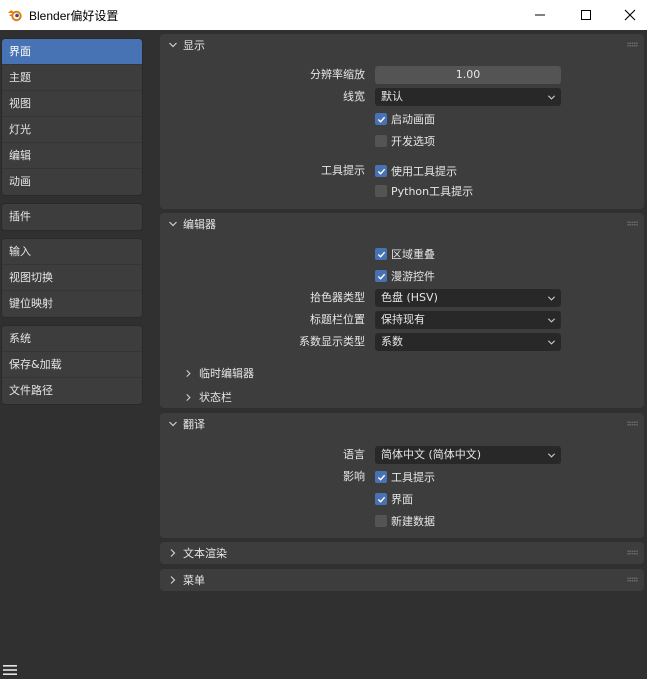 This screenshot has height=679, width=647. I want to click on status-bar-subpanel: 状态栏, so click(208, 397).